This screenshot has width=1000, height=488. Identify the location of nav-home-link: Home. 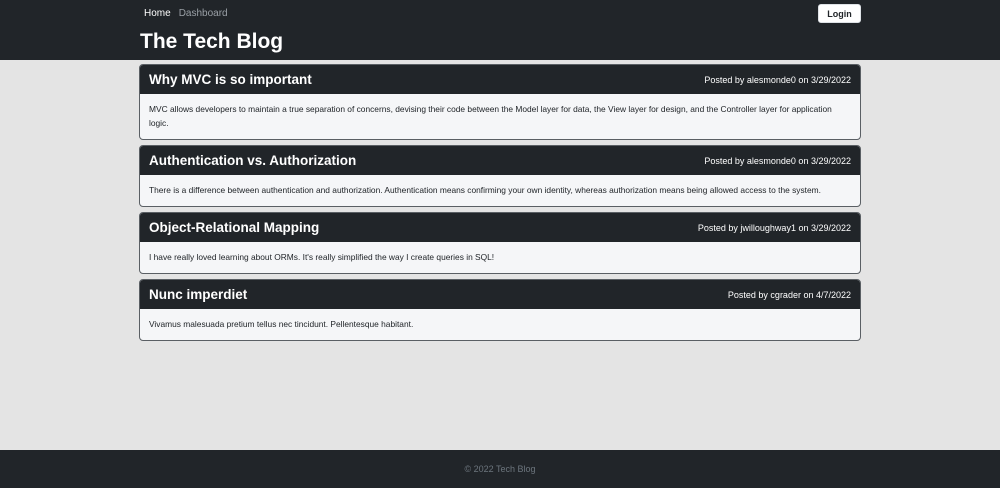
(157, 13).